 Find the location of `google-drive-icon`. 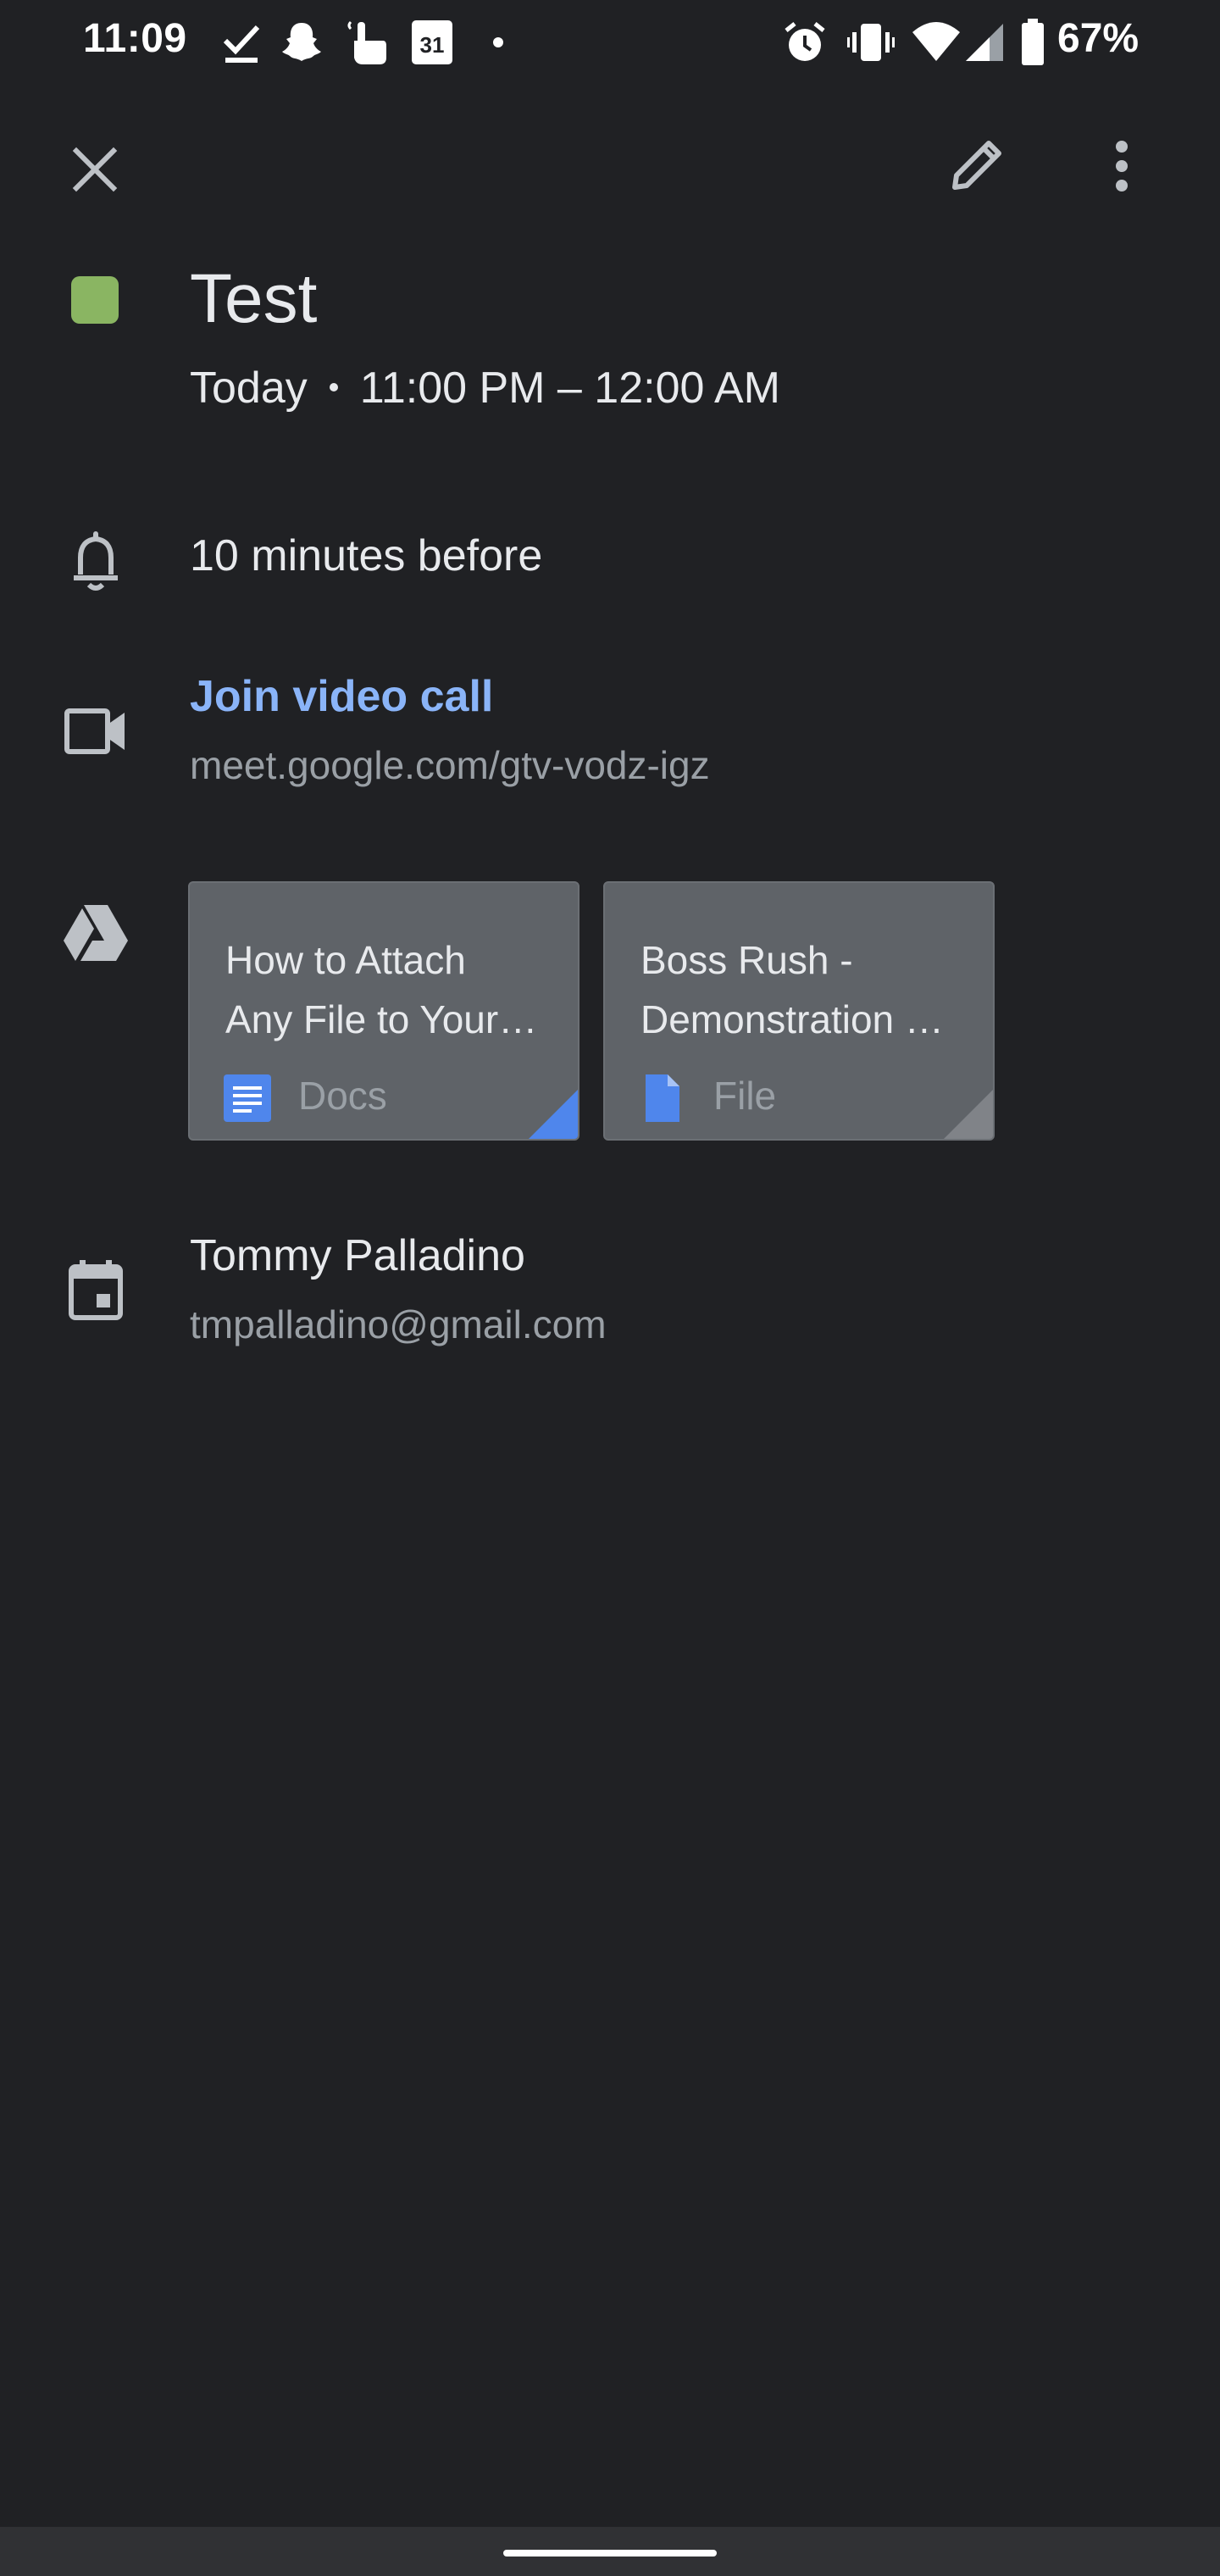

google-drive-icon is located at coordinates (96, 933).